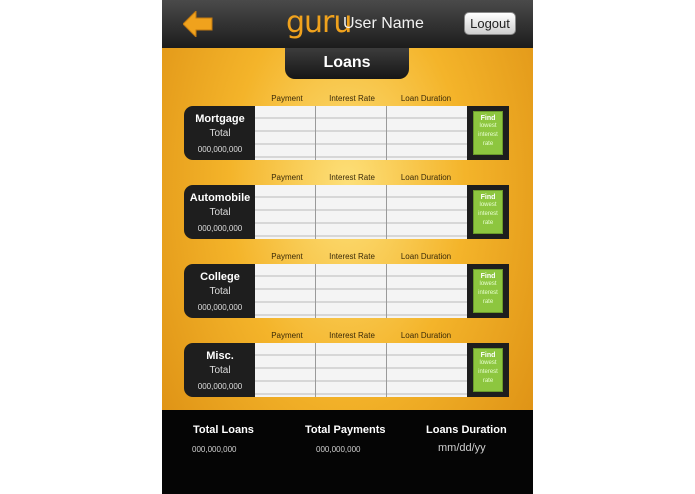  I want to click on page-title: Loans, so click(347, 63).